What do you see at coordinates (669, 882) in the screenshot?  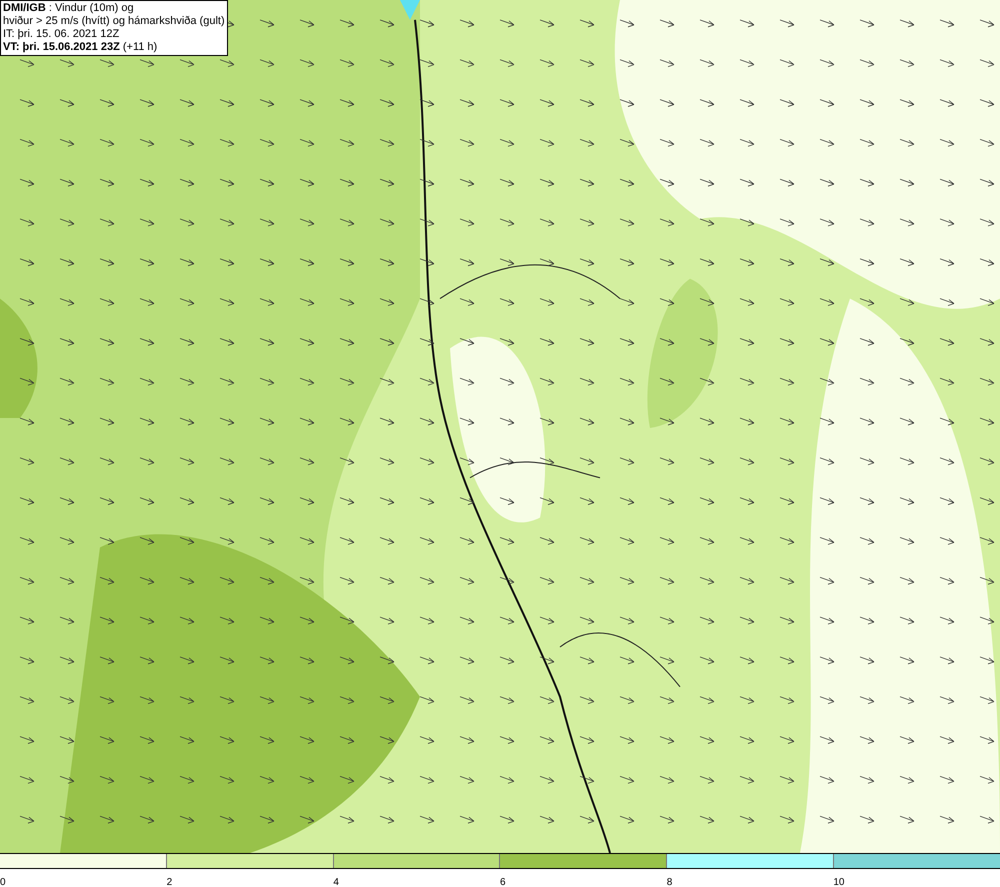 I see `legend-label: 8` at bounding box center [669, 882].